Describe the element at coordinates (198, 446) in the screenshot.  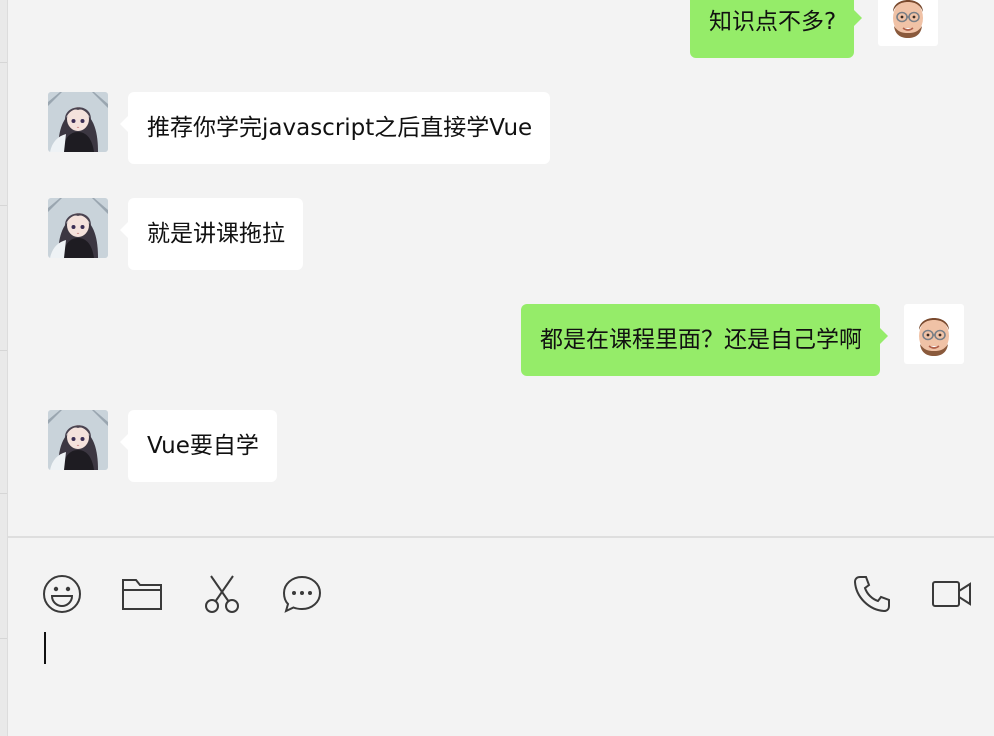
I see `message-bubble: Vue要自学` at that location.